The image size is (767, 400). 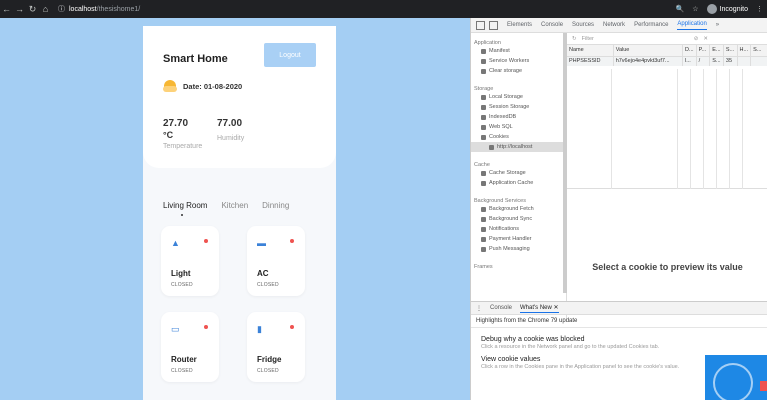 I want to click on temperature-value: 27.70, so click(x=176, y=123).